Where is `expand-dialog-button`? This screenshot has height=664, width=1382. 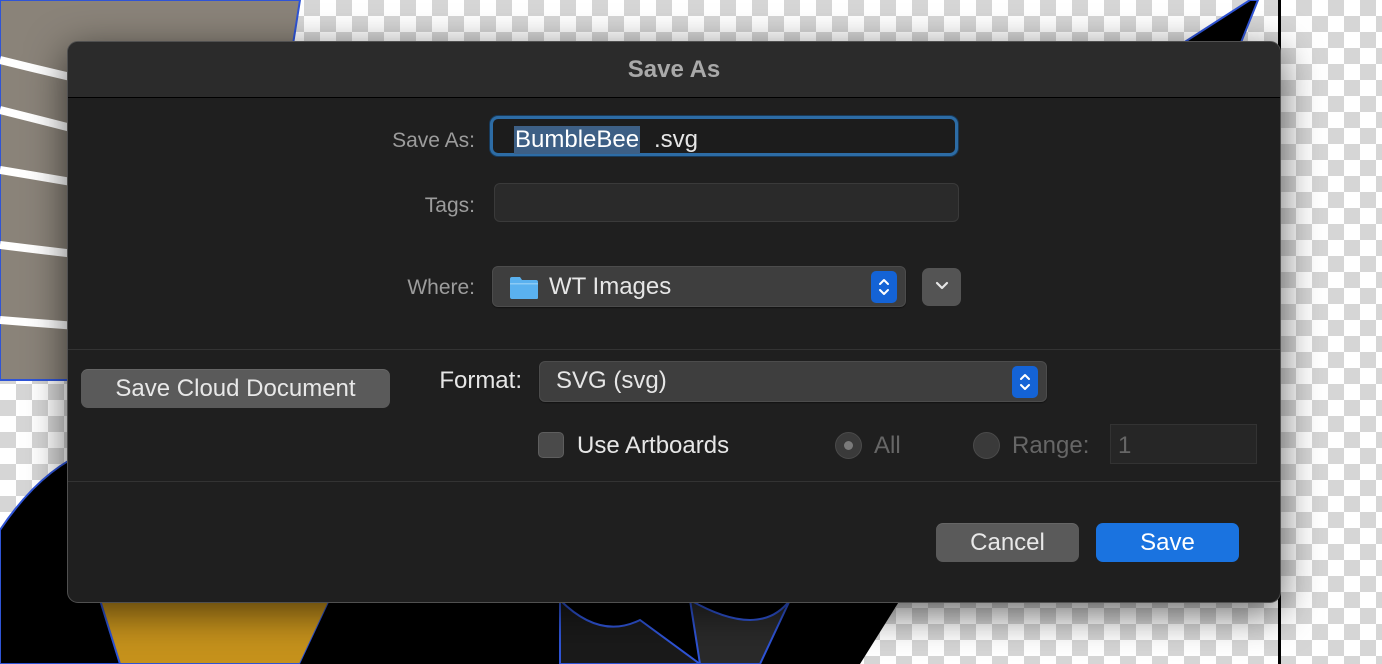 expand-dialog-button is located at coordinates (941, 287).